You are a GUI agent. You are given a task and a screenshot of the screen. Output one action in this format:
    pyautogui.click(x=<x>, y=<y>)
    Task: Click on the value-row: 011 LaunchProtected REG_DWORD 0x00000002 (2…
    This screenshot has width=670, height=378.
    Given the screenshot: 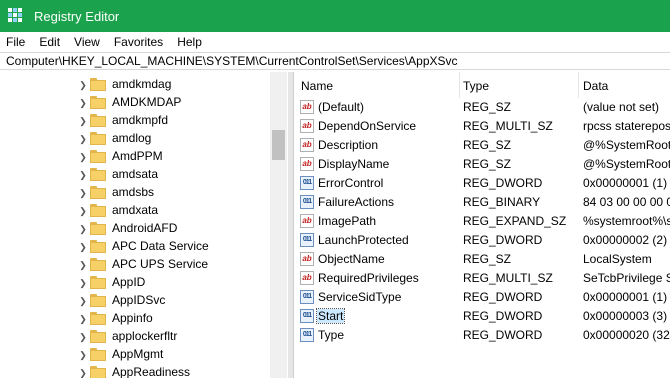 What is the action you would take?
    pyautogui.click(x=482, y=240)
    